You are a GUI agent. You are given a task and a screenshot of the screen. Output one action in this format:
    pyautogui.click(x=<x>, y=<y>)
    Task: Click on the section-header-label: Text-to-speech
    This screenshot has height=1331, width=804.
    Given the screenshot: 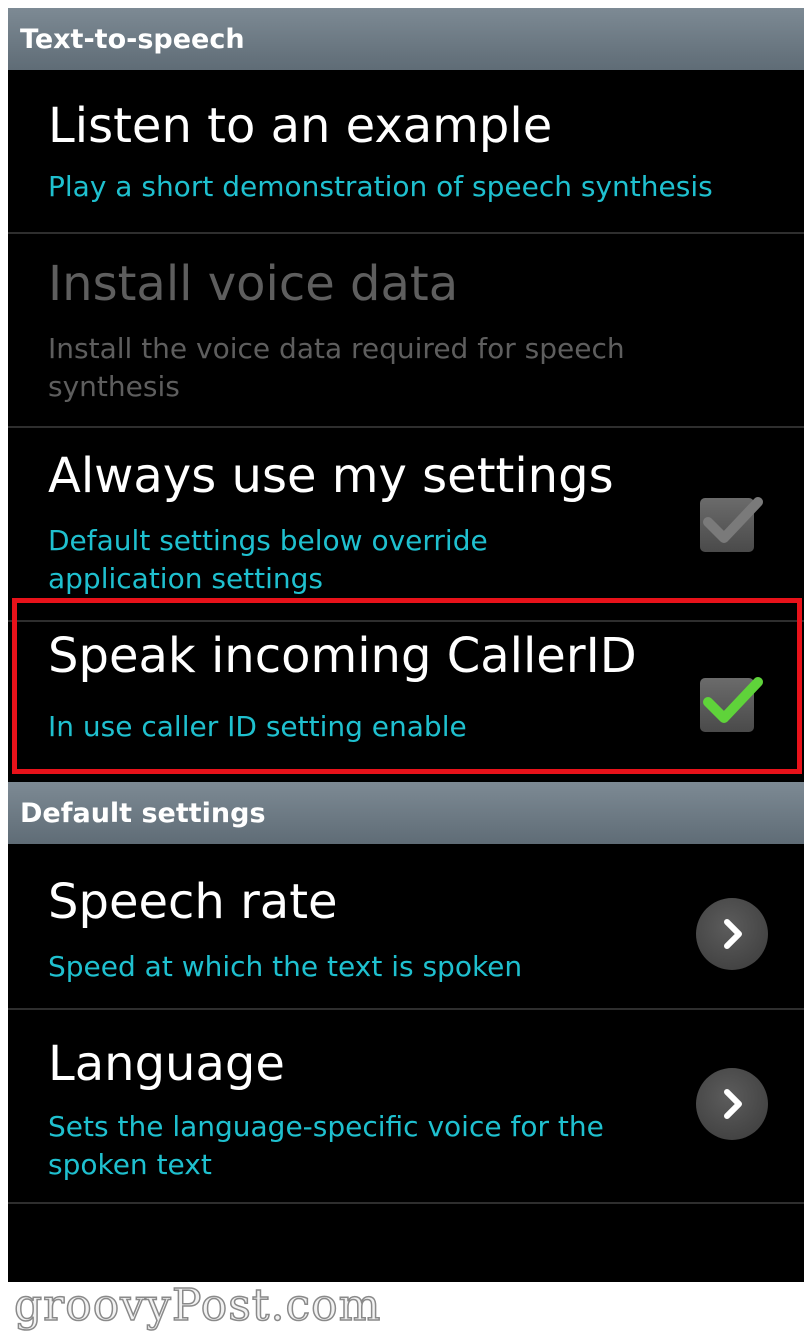 What is the action you would take?
    pyautogui.click(x=132, y=39)
    